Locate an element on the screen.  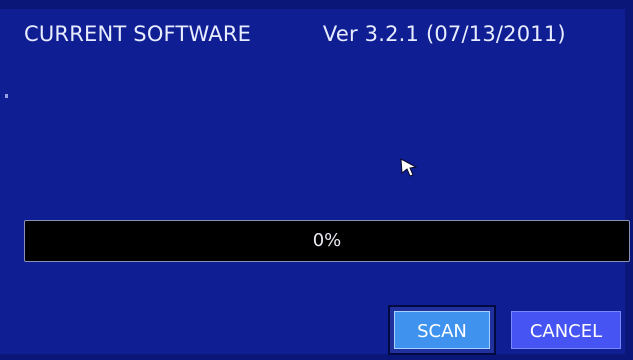
current-software-row: CURRENT SOFTWARE Ver 3.2.1 (07/13/2011) is located at coordinates (324, 34).